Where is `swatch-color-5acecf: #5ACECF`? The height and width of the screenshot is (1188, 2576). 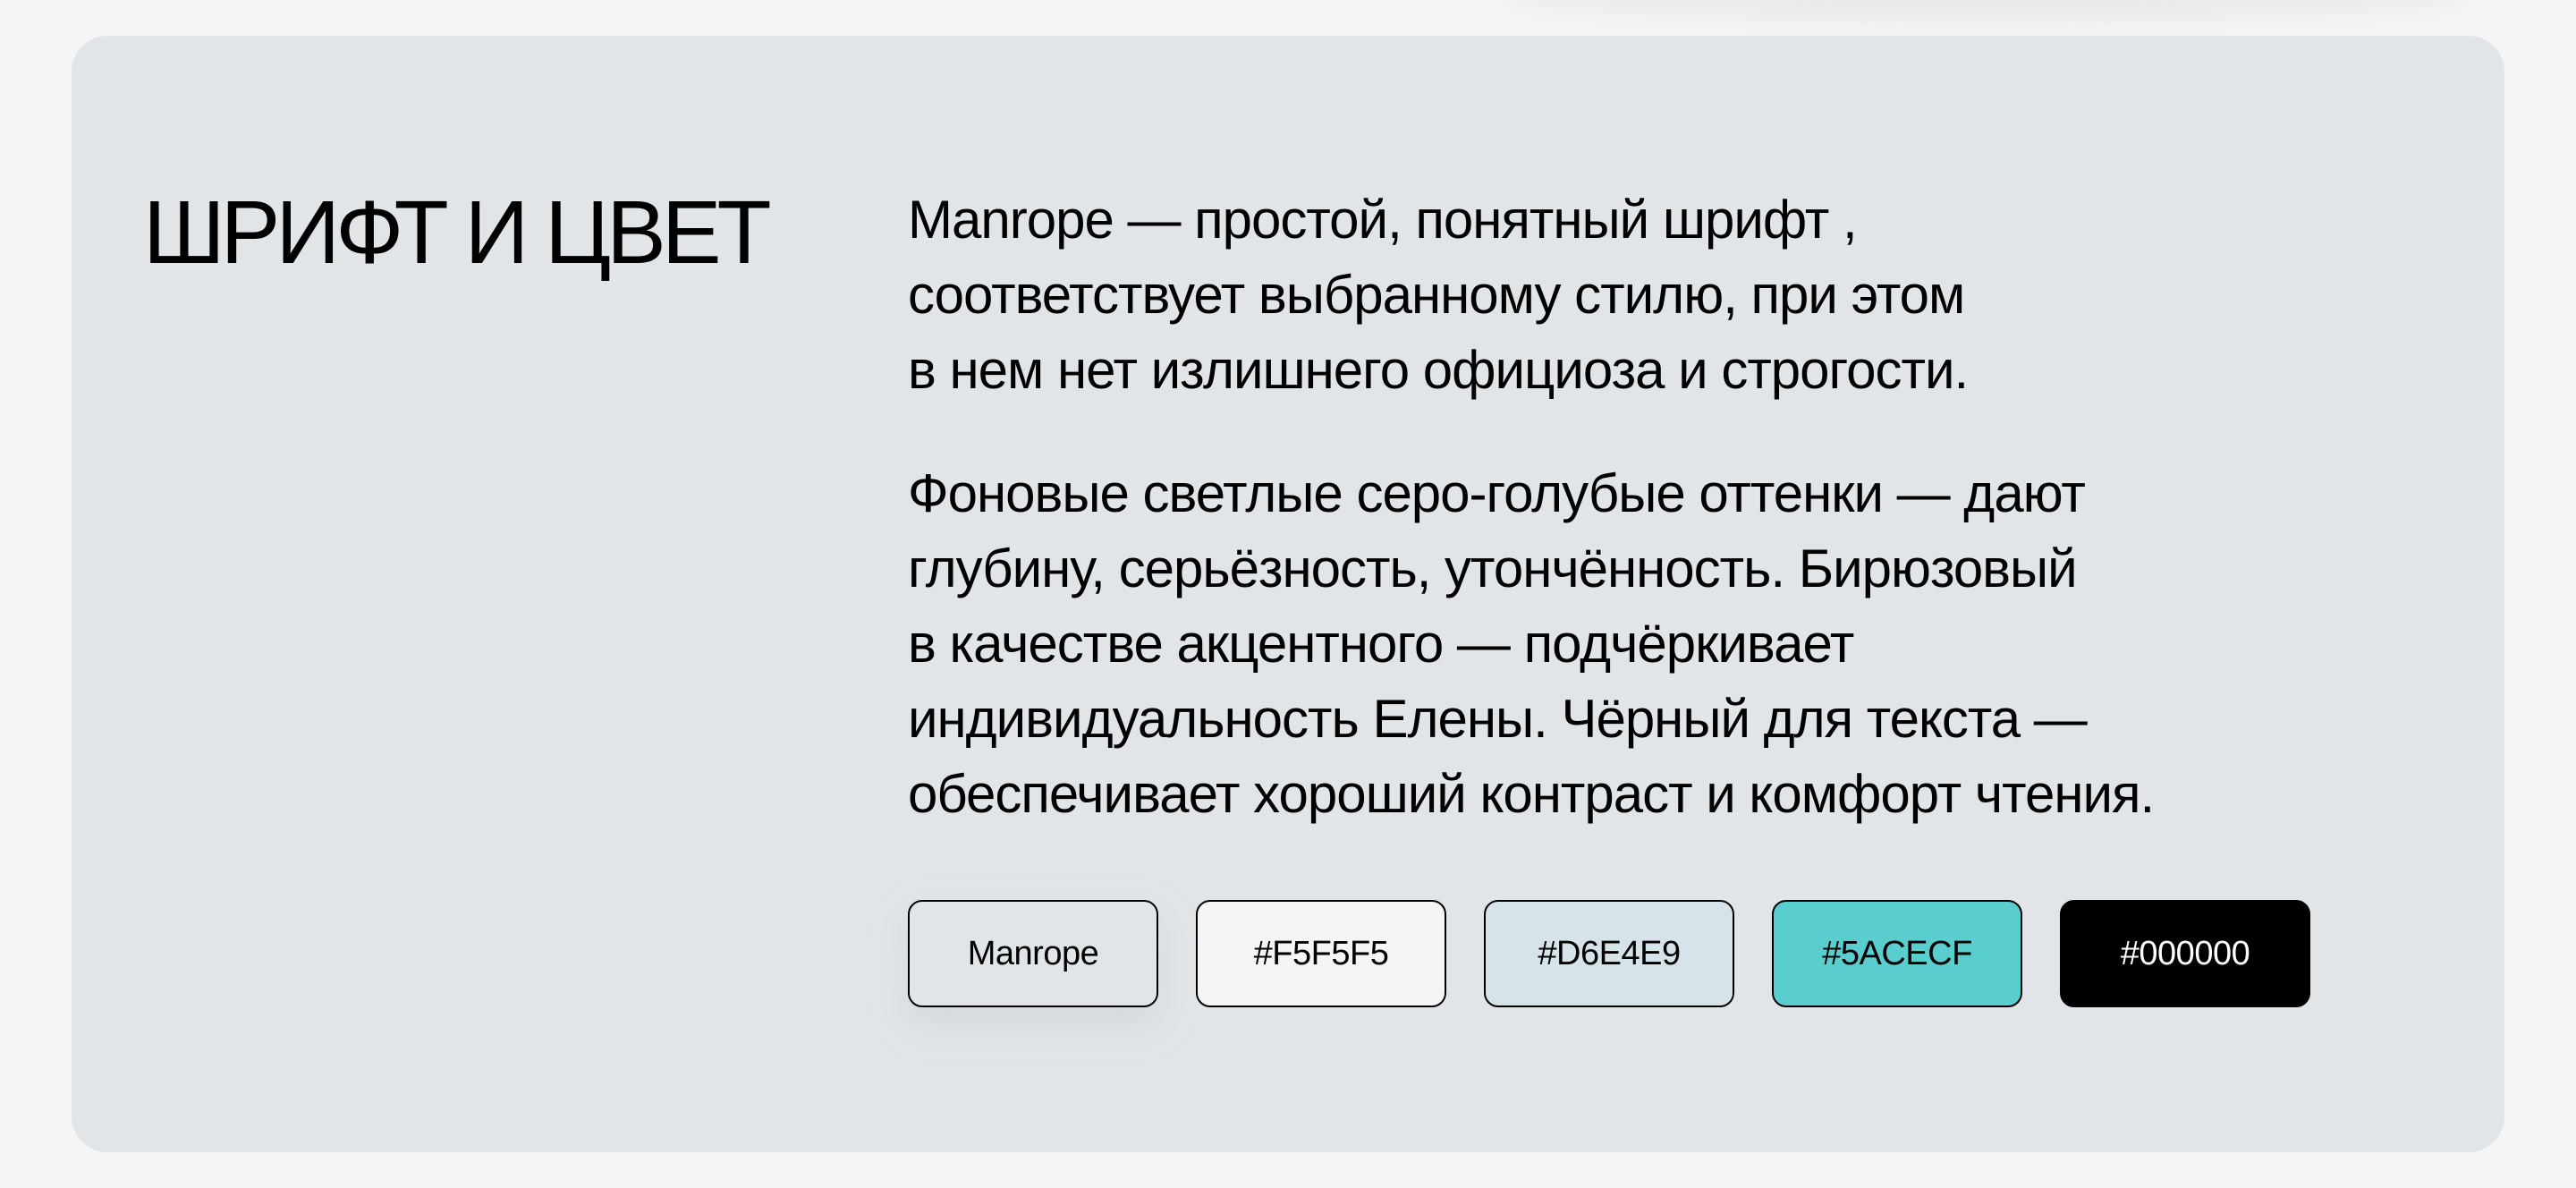
swatch-color-5acecf: #5ACECF is located at coordinates (1897, 953).